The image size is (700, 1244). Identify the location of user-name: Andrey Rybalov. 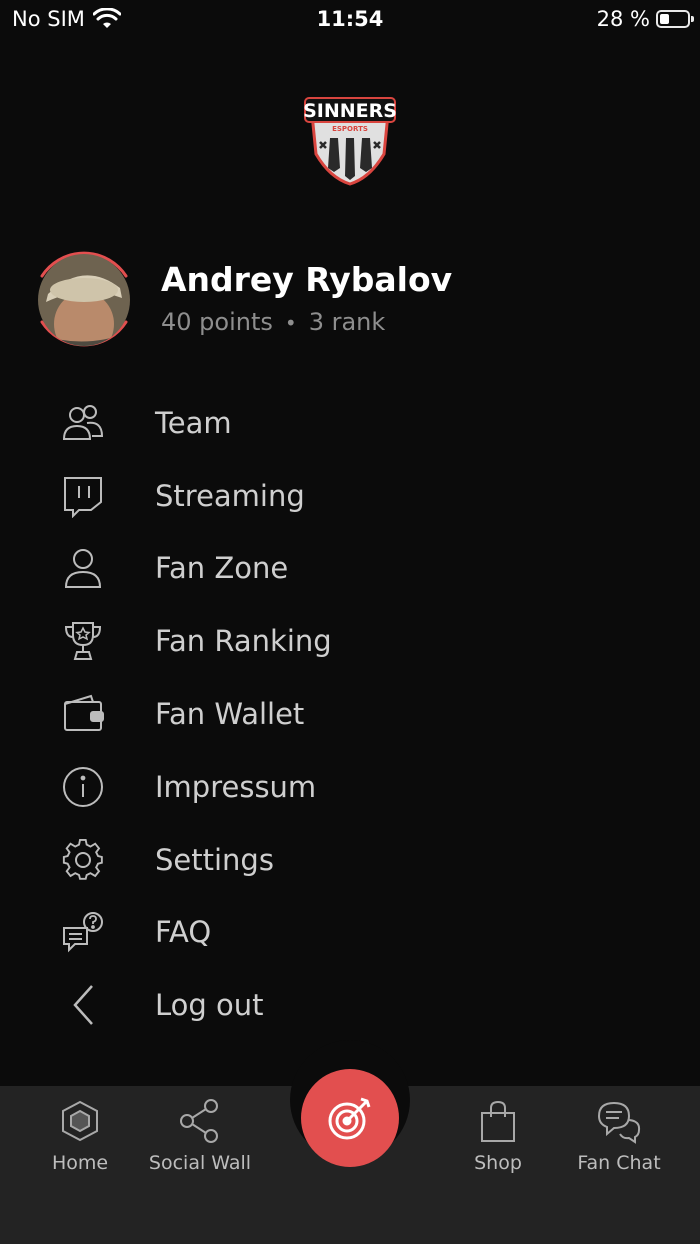
(307, 279).